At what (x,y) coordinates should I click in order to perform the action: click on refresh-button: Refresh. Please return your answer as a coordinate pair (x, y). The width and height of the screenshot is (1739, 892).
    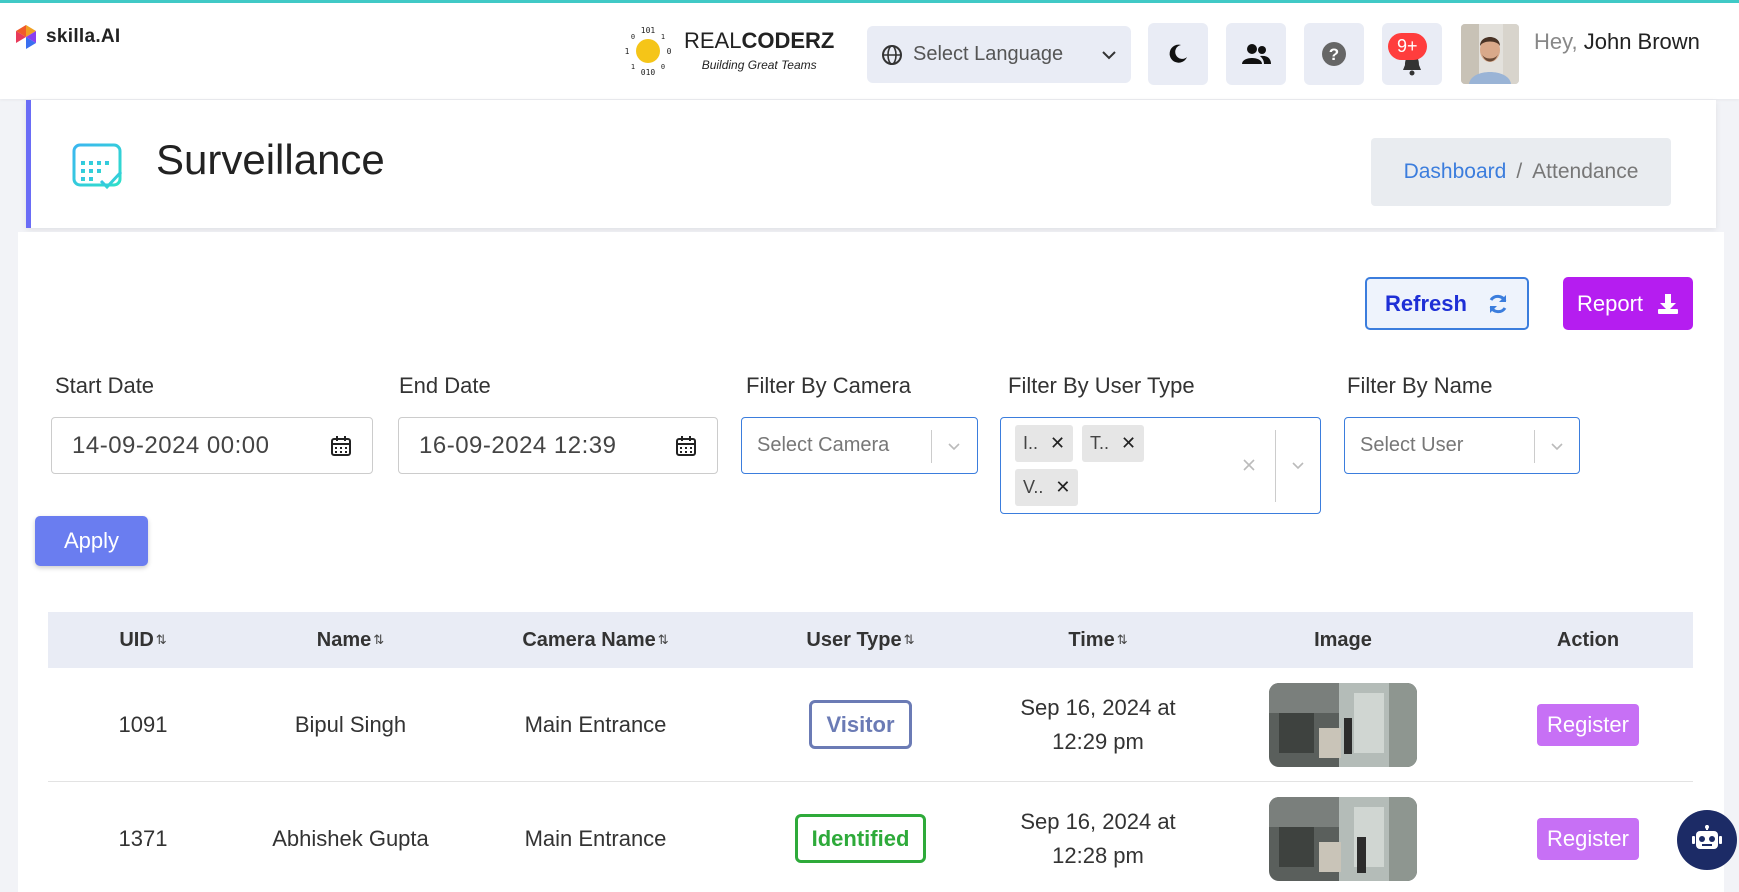
    Looking at the image, I should click on (1447, 303).